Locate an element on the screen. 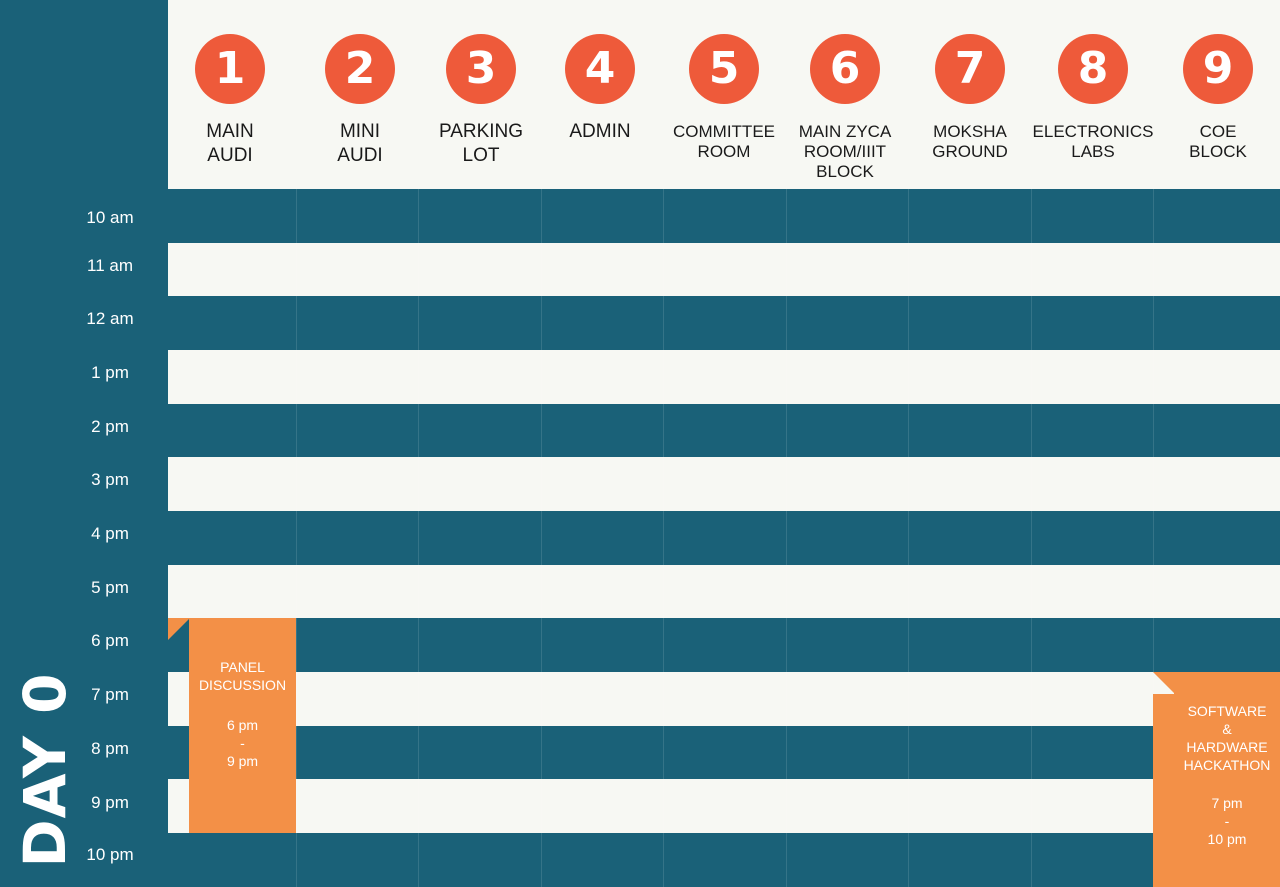 This screenshot has height=887, width=1280. event-title: PANEL DISCUSSION is located at coordinates (242, 676).